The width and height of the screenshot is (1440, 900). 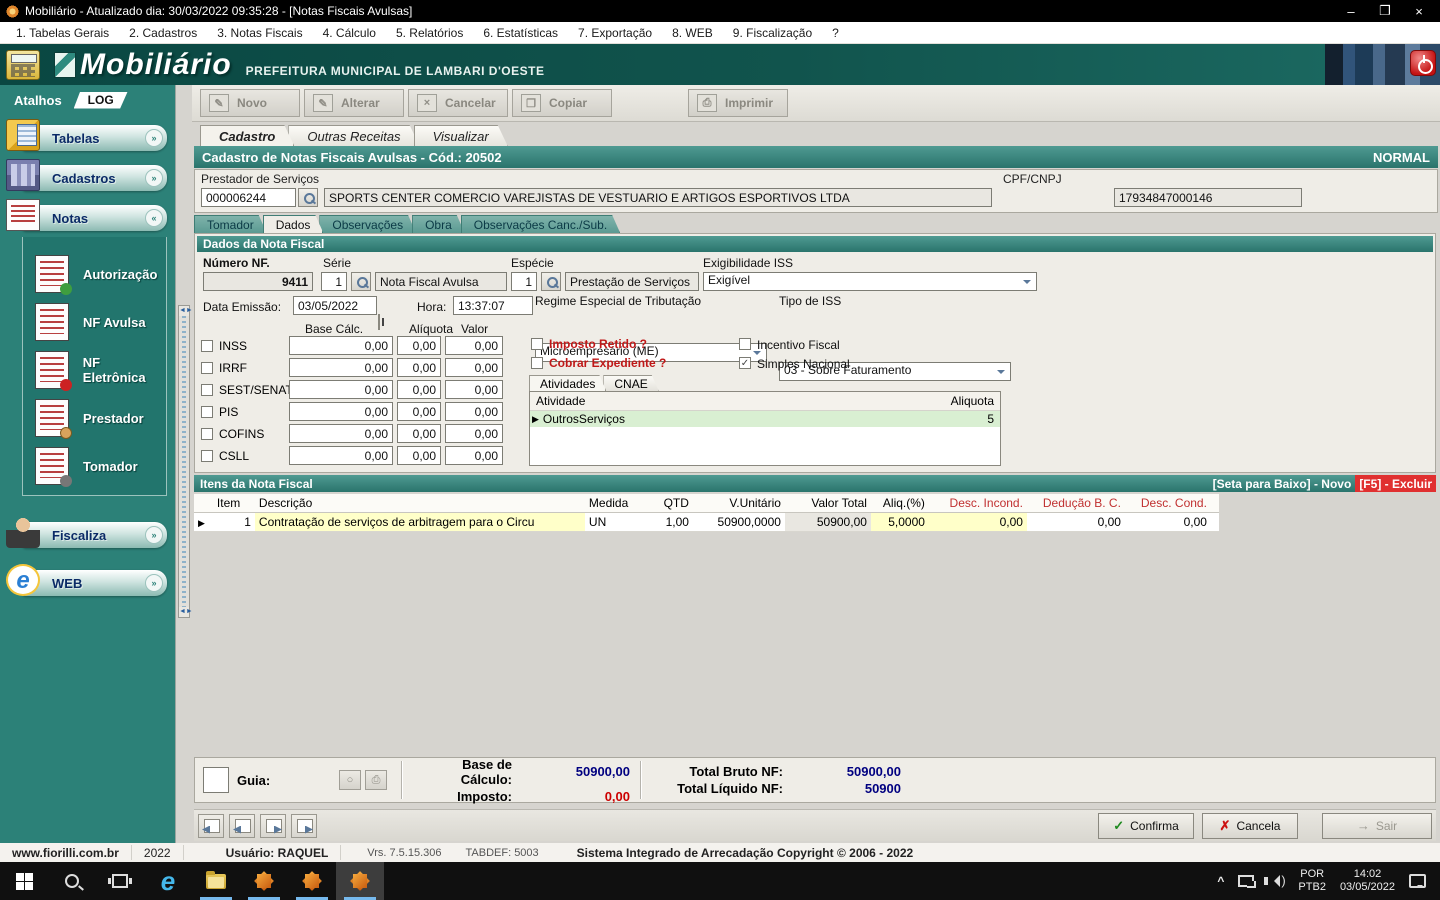 What do you see at coordinates (273, 825) in the screenshot?
I see `nav-next-button` at bounding box center [273, 825].